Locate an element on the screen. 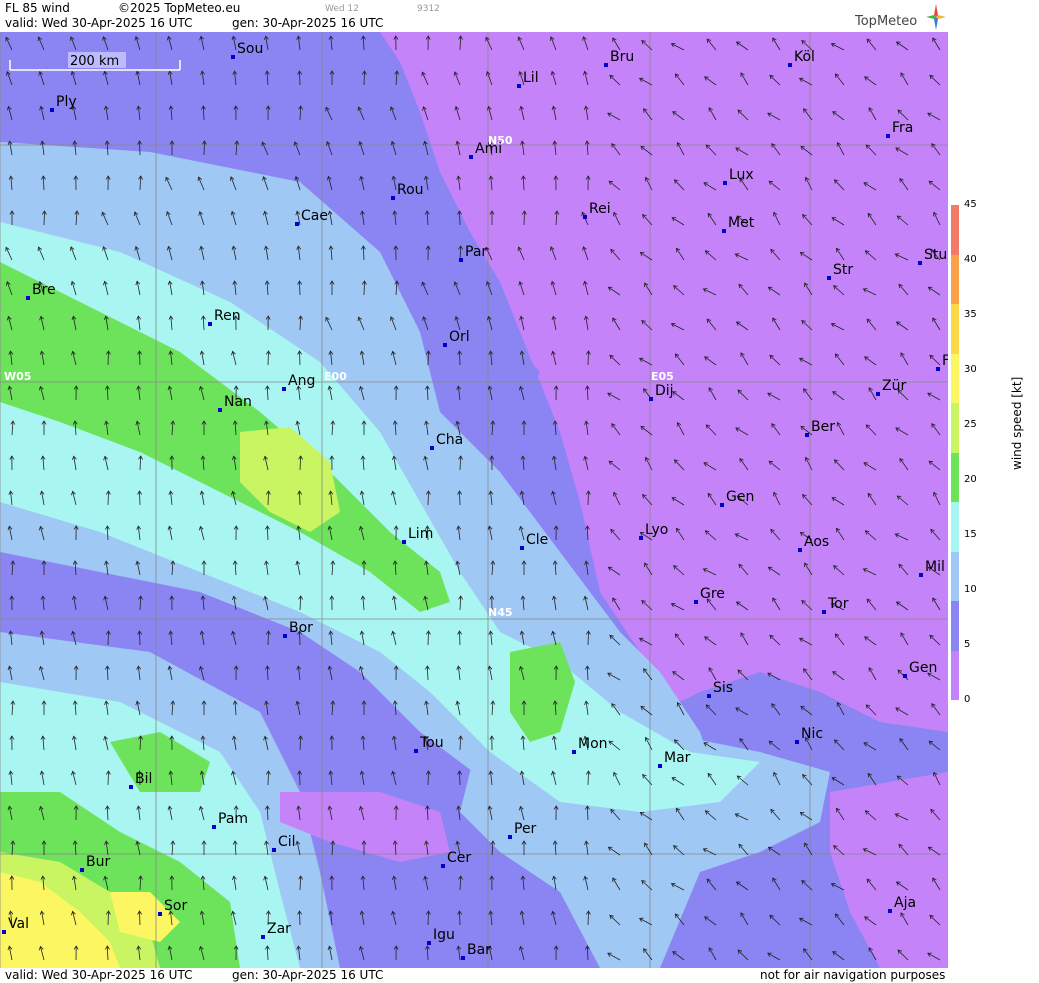  city-label: Dij is located at coordinates (664, 391).